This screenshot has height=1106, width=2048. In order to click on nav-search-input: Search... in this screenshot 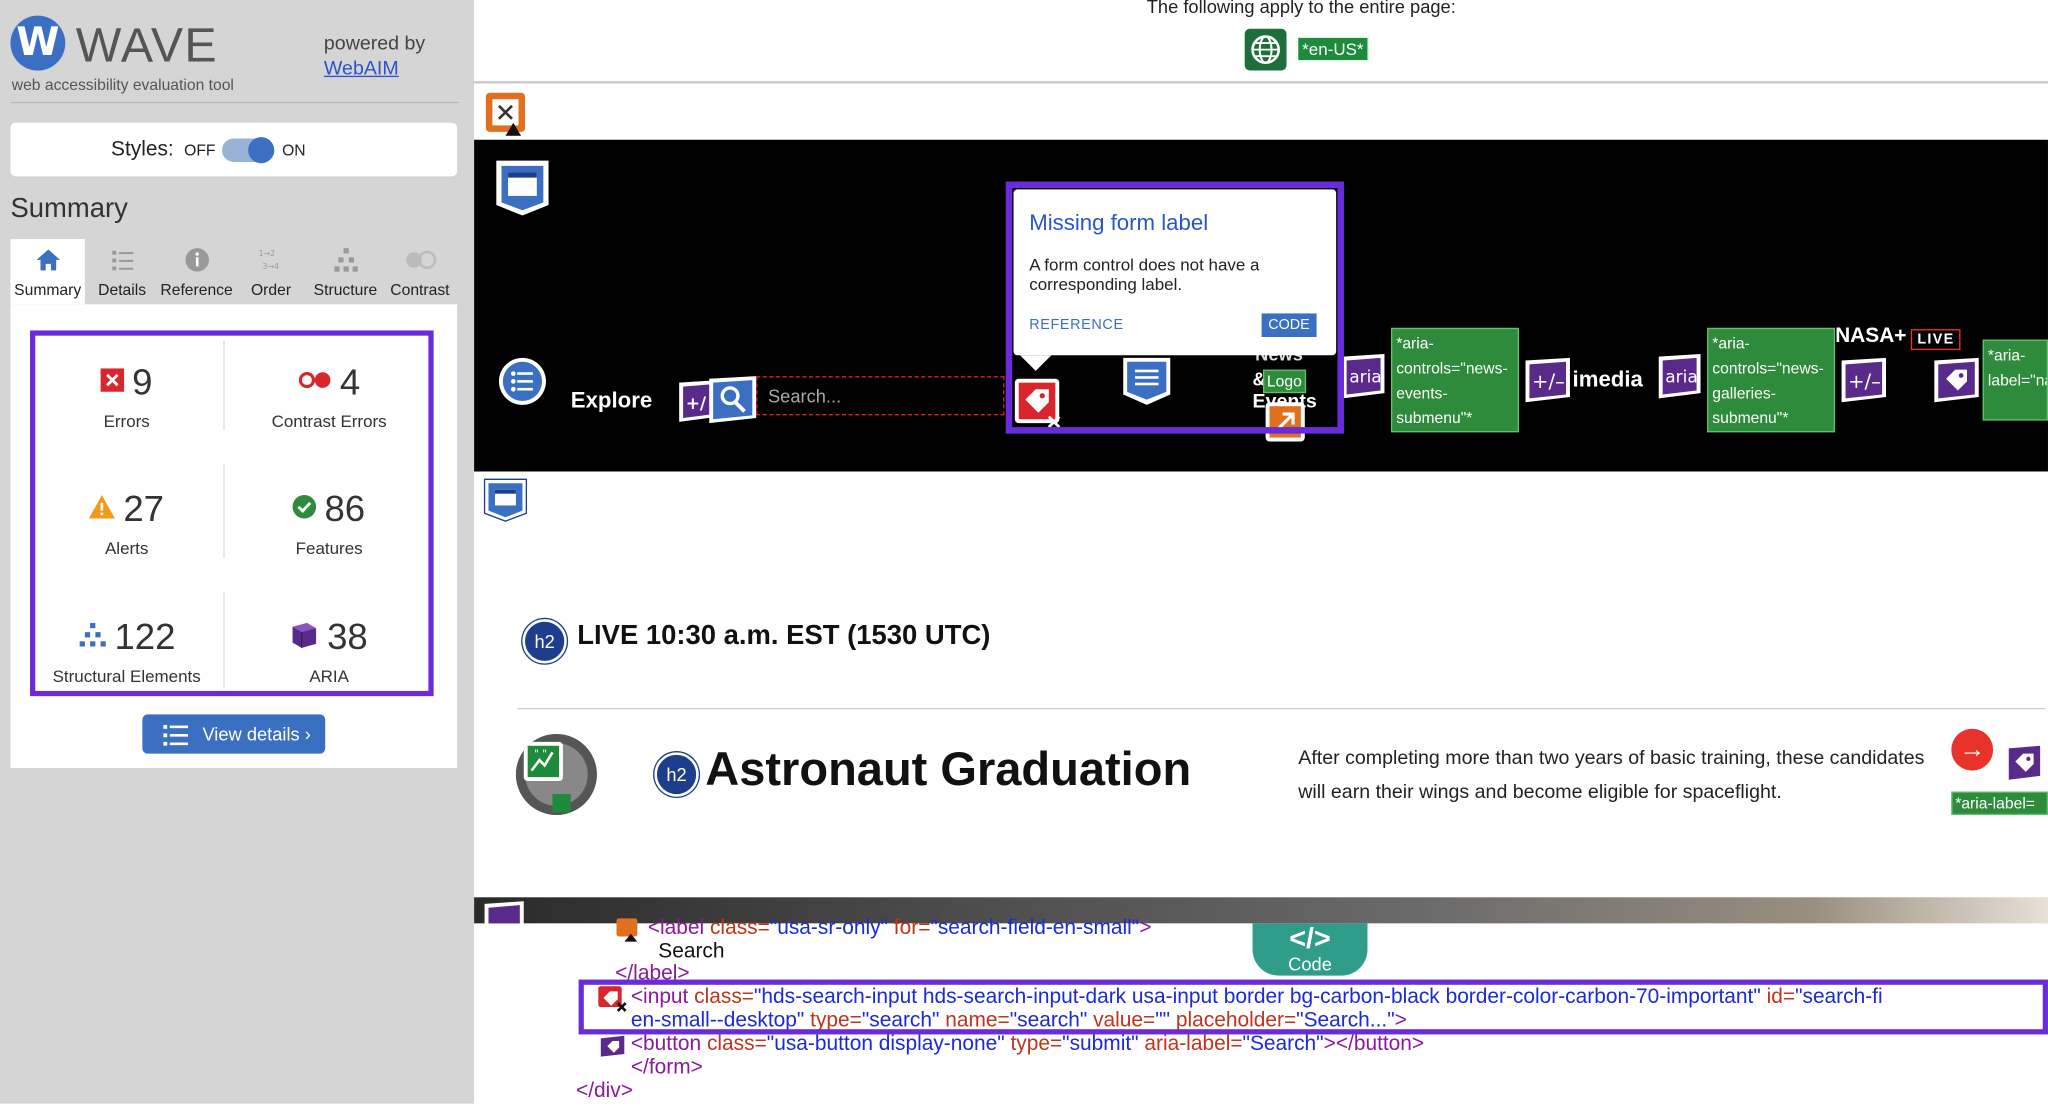, I will do `click(880, 396)`.